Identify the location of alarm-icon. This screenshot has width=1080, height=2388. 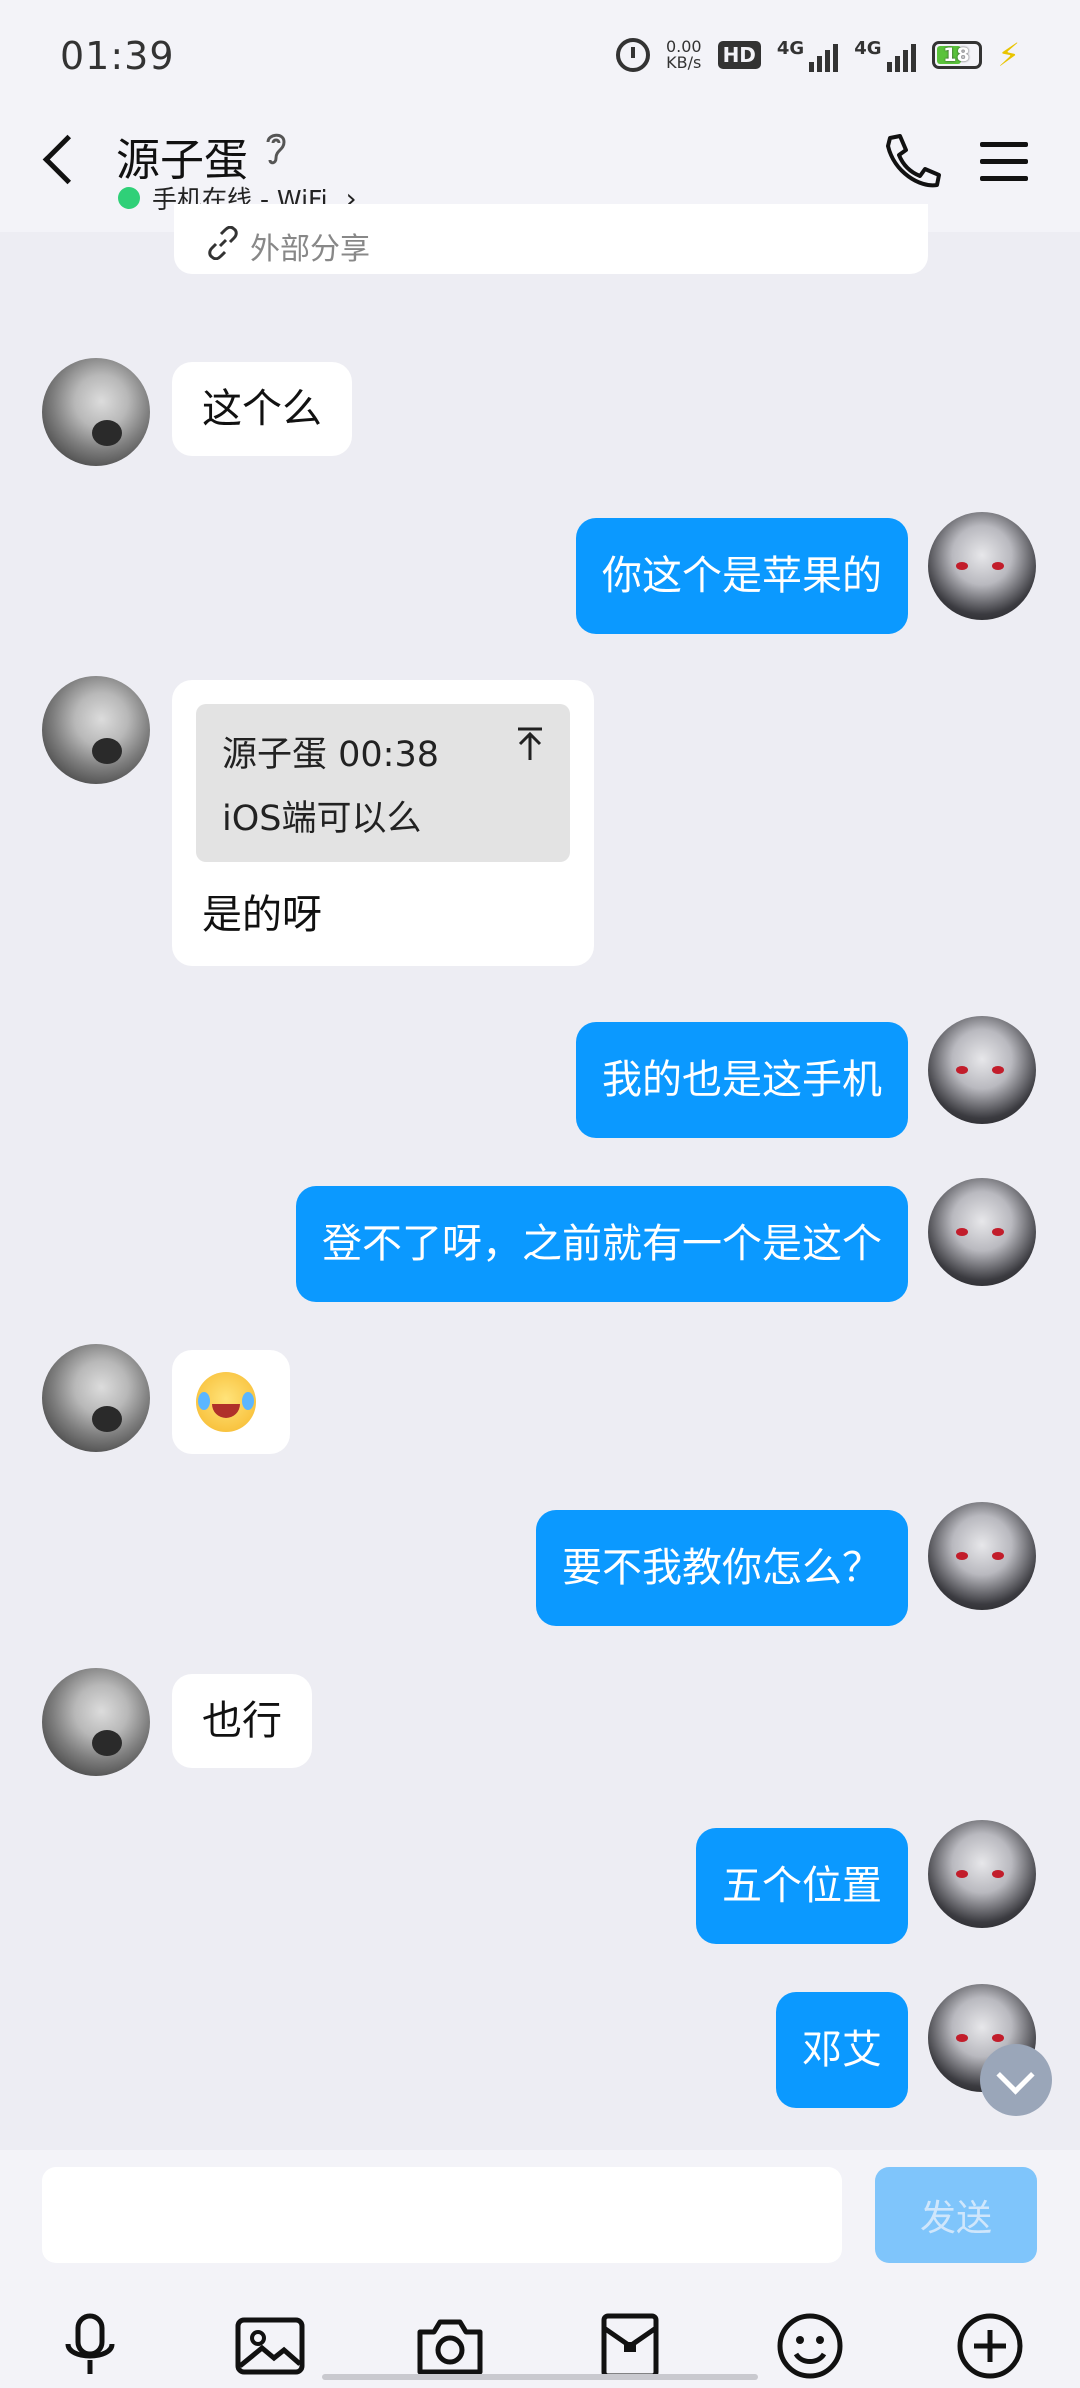
(632, 55).